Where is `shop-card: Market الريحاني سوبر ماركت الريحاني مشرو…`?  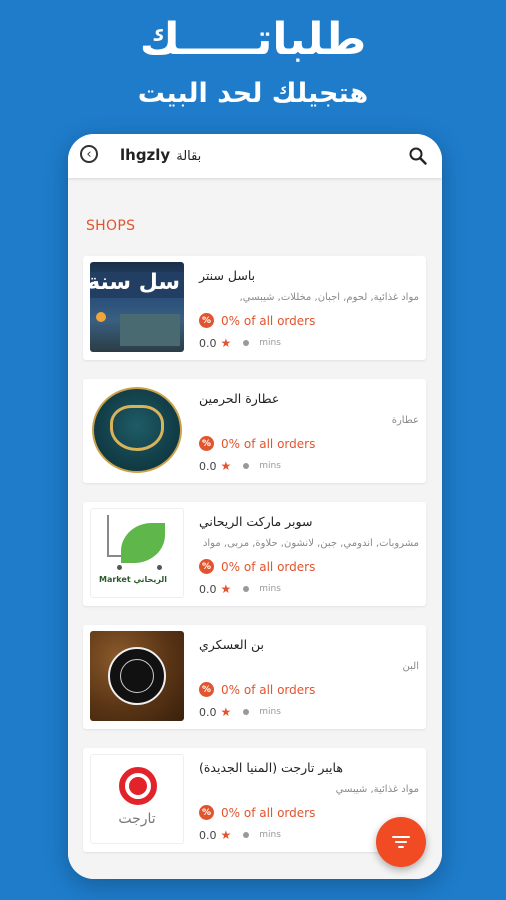 shop-card: Market الريحاني سوبر ماركت الريحاني مشرو… is located at coordinates (254, 554).